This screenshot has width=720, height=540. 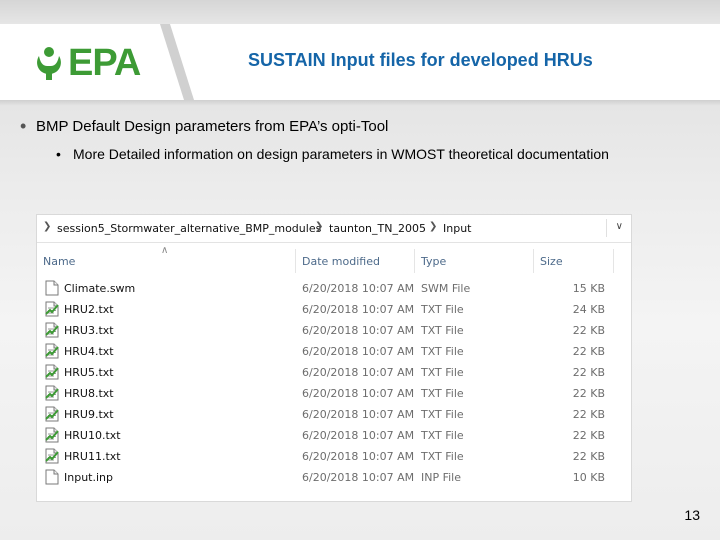 What do you see at coordinates (165, 250) in the screenshot?
I see `sort-caret-icon: ∧` at bounding box center [165, 250].